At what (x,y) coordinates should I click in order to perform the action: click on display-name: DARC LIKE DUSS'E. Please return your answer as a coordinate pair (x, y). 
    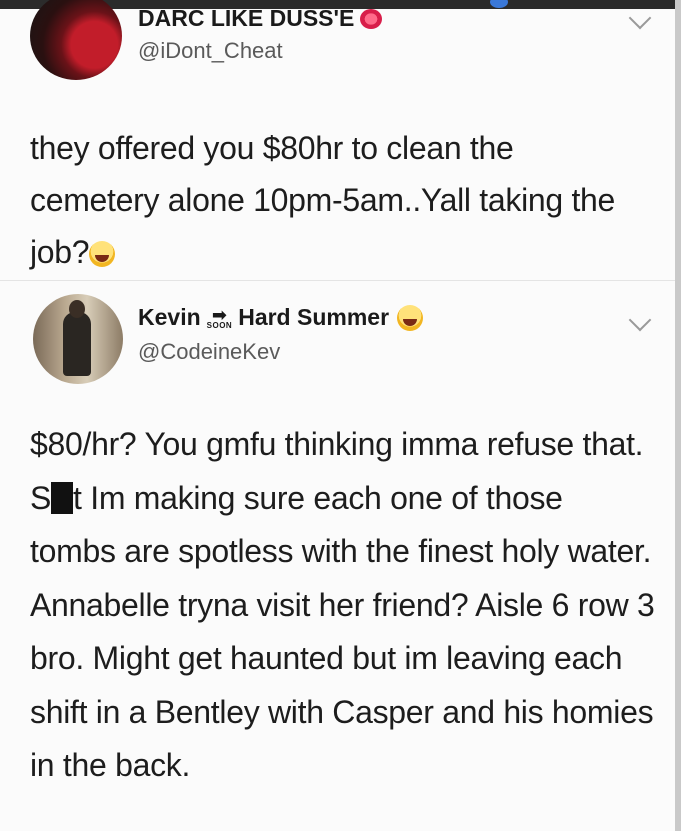
    Looking at the image, I should click on (246, 18).